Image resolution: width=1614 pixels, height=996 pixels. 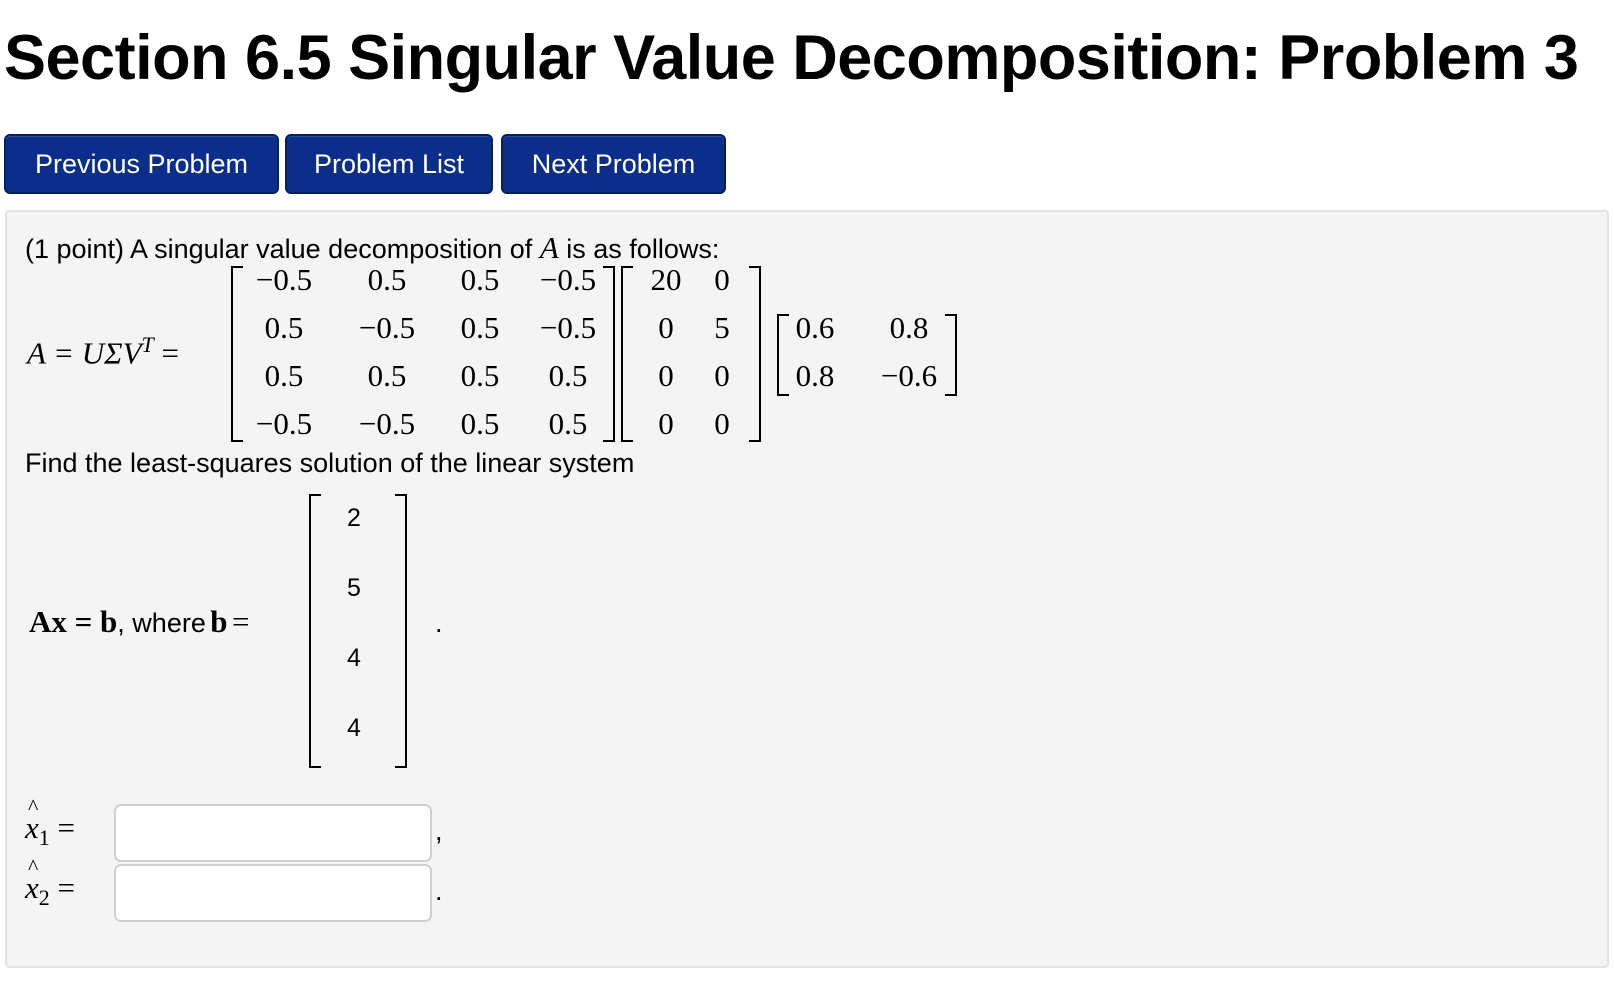 What do you see at coordinates (44, 838) in the screenshot?
I see `x-hat-sub: 1` at bounding box center [44, 838].